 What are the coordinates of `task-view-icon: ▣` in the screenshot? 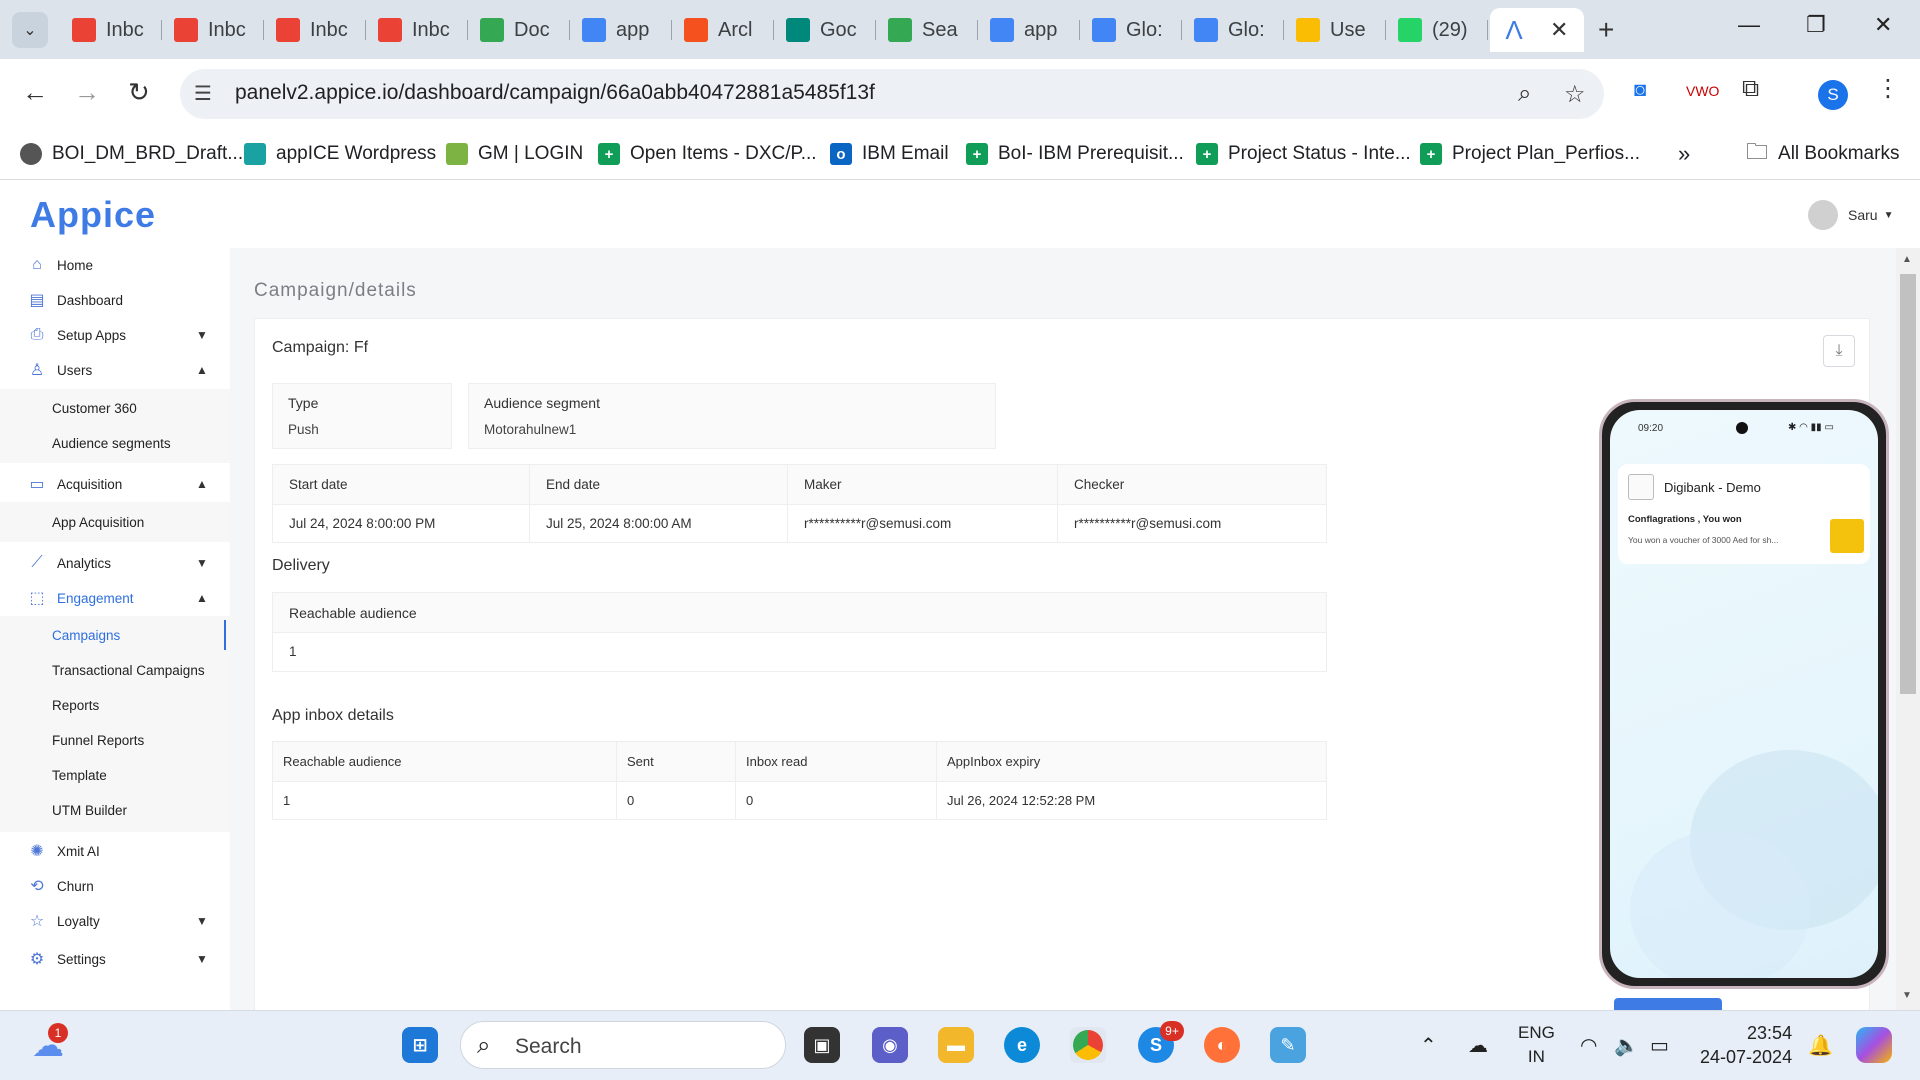 It's located at (822, 1045).